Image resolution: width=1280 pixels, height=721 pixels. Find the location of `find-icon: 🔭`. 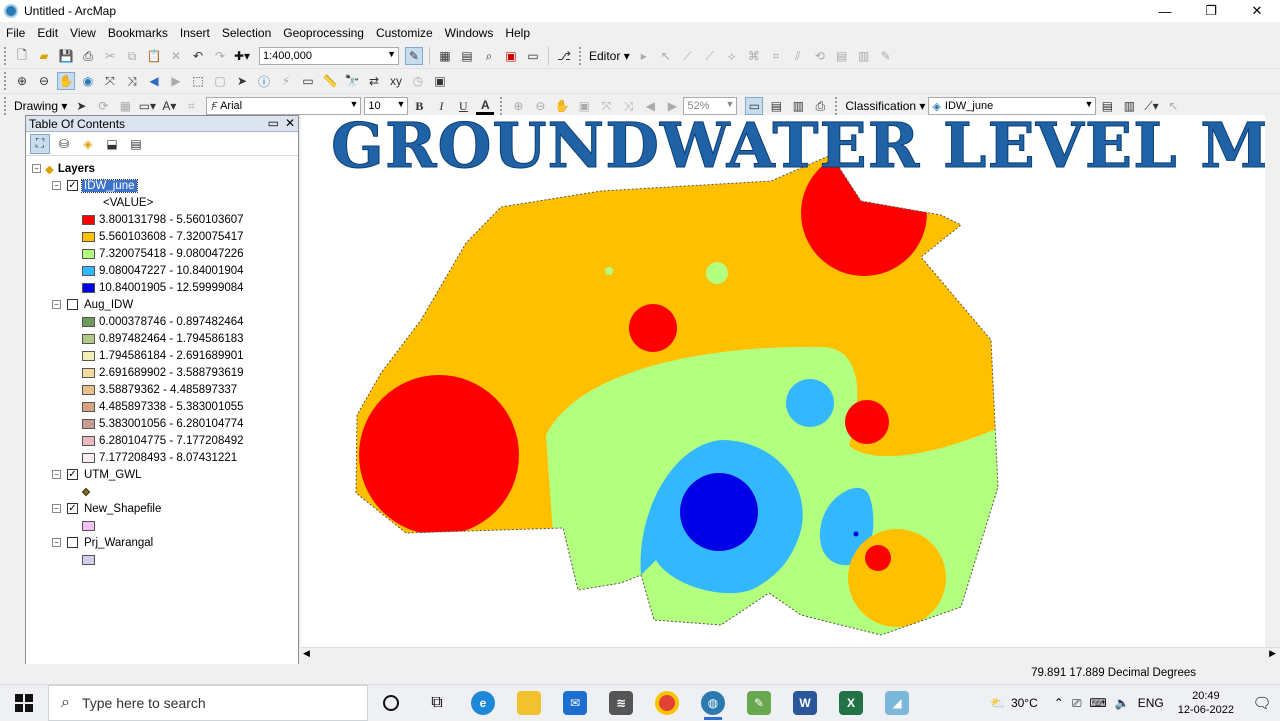

find-icon: 🔭 is located at coordinates (352, 81).